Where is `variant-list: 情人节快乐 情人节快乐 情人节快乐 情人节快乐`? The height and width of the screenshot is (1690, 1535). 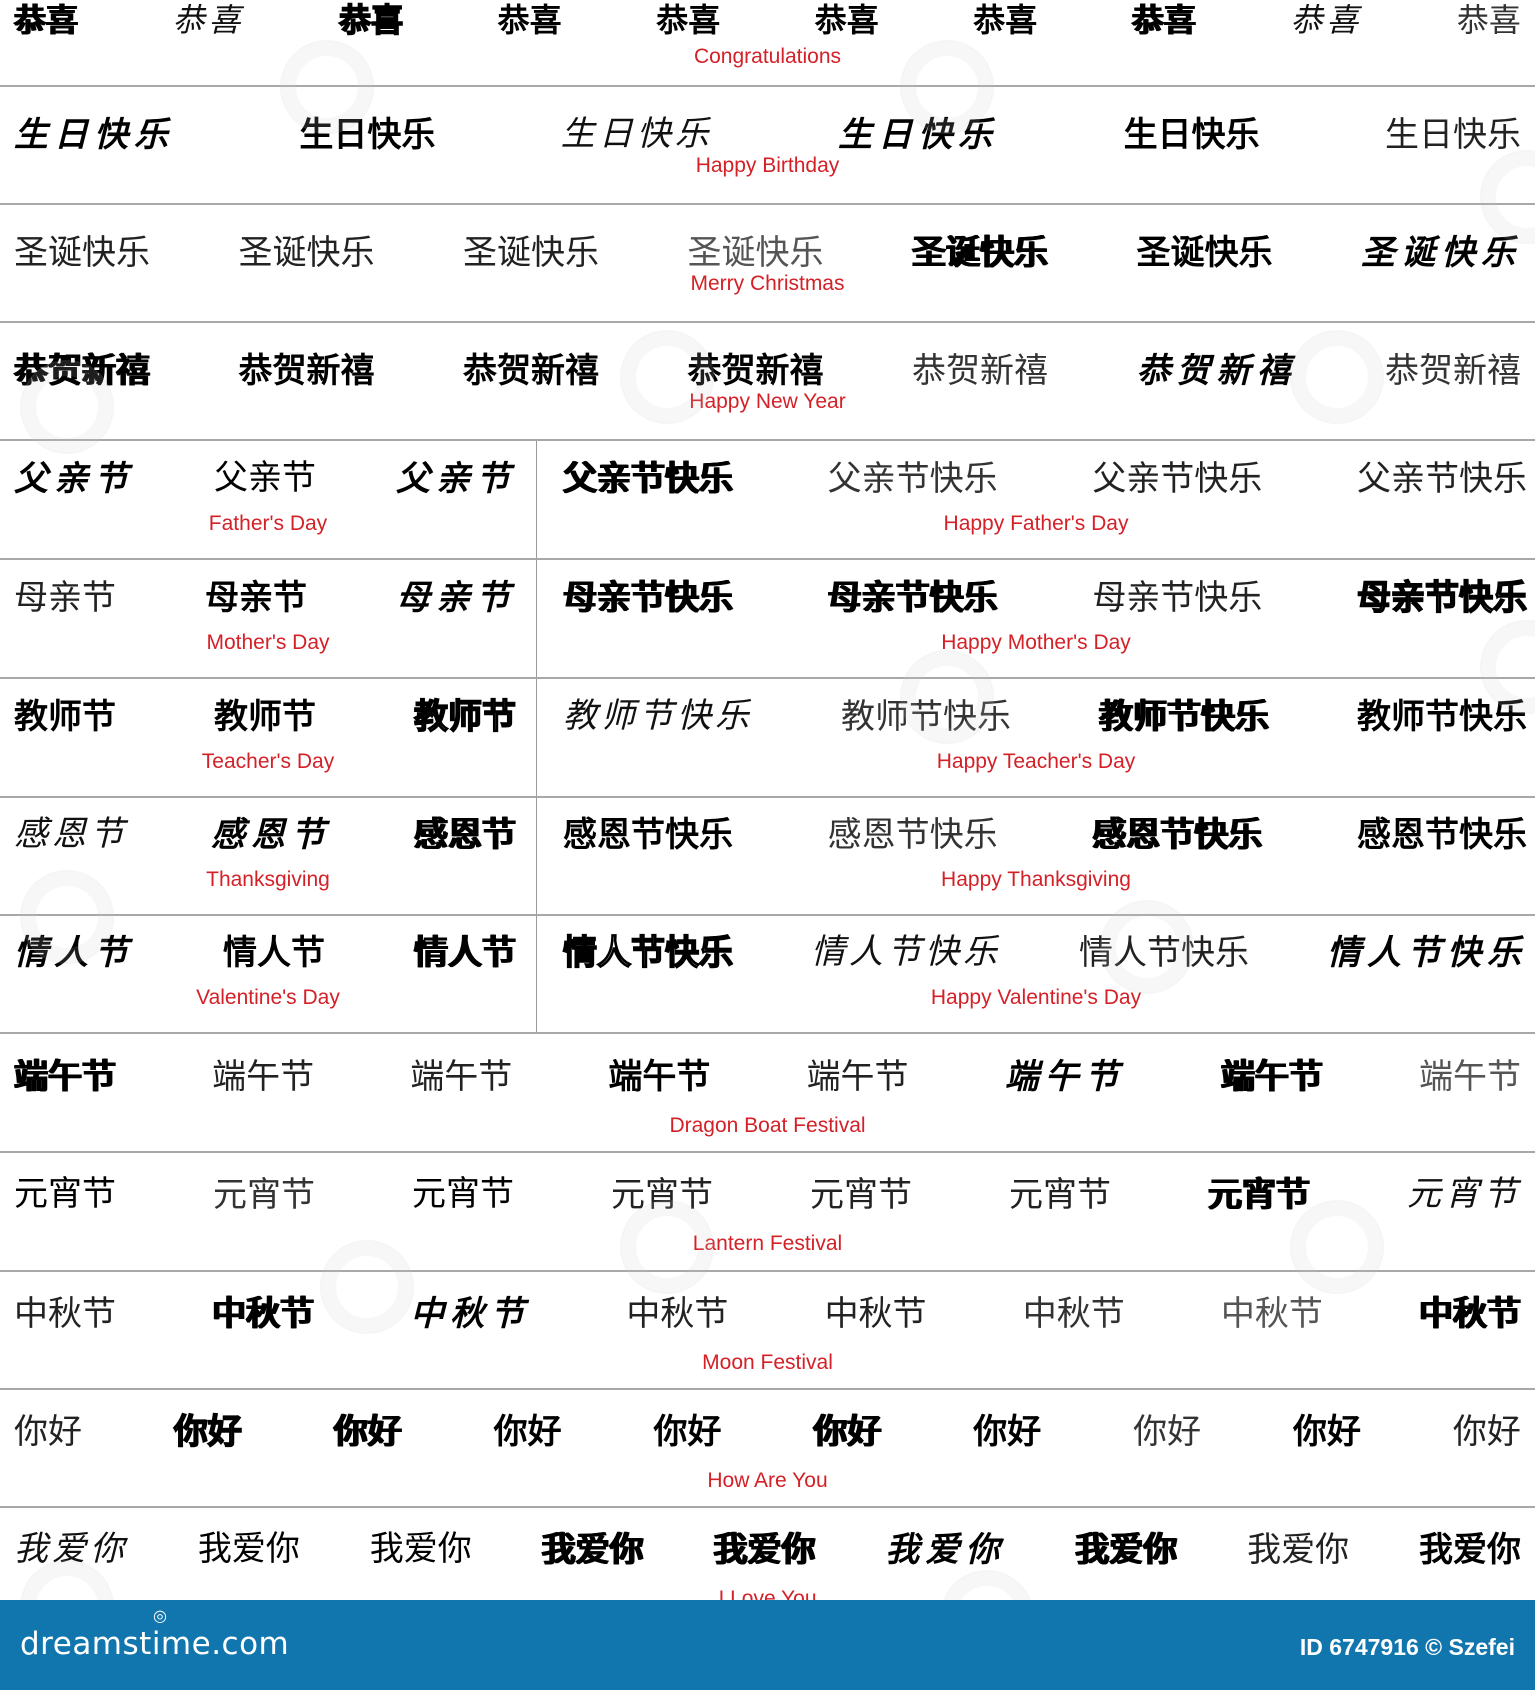
variant-list: 情人节快乐 情人节快乐 情人节快乐 情人节快乐 is located at coordinates (1036, 953).